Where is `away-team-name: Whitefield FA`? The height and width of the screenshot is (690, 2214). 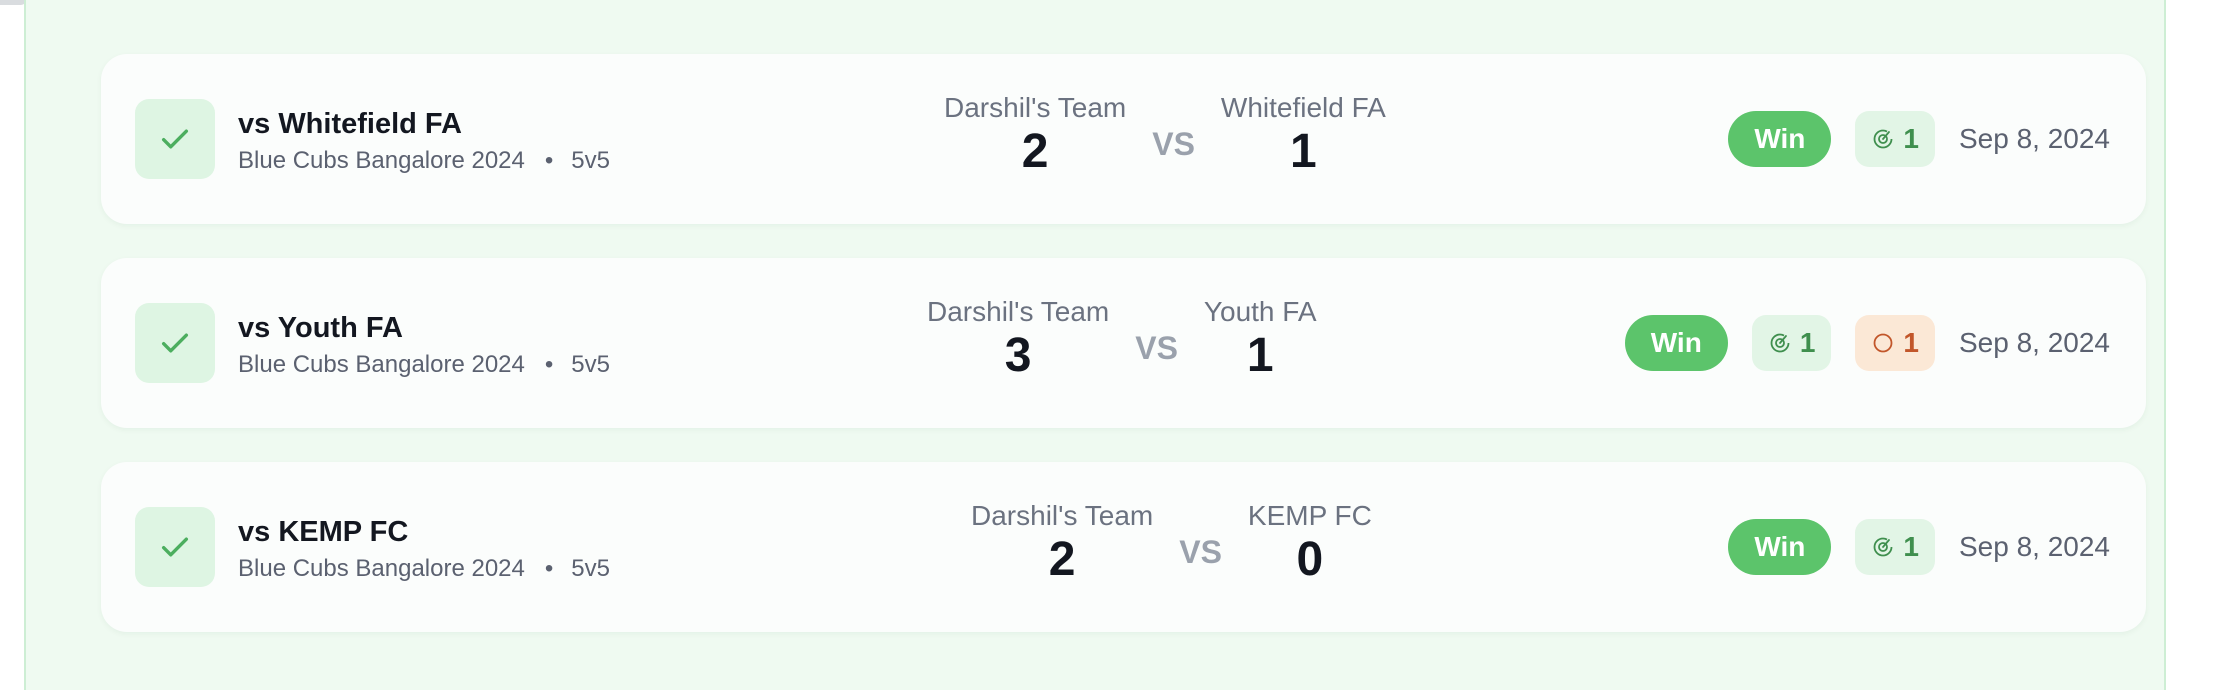
away-team-name: Whitefield FA is located at coordinates (1303, 107).